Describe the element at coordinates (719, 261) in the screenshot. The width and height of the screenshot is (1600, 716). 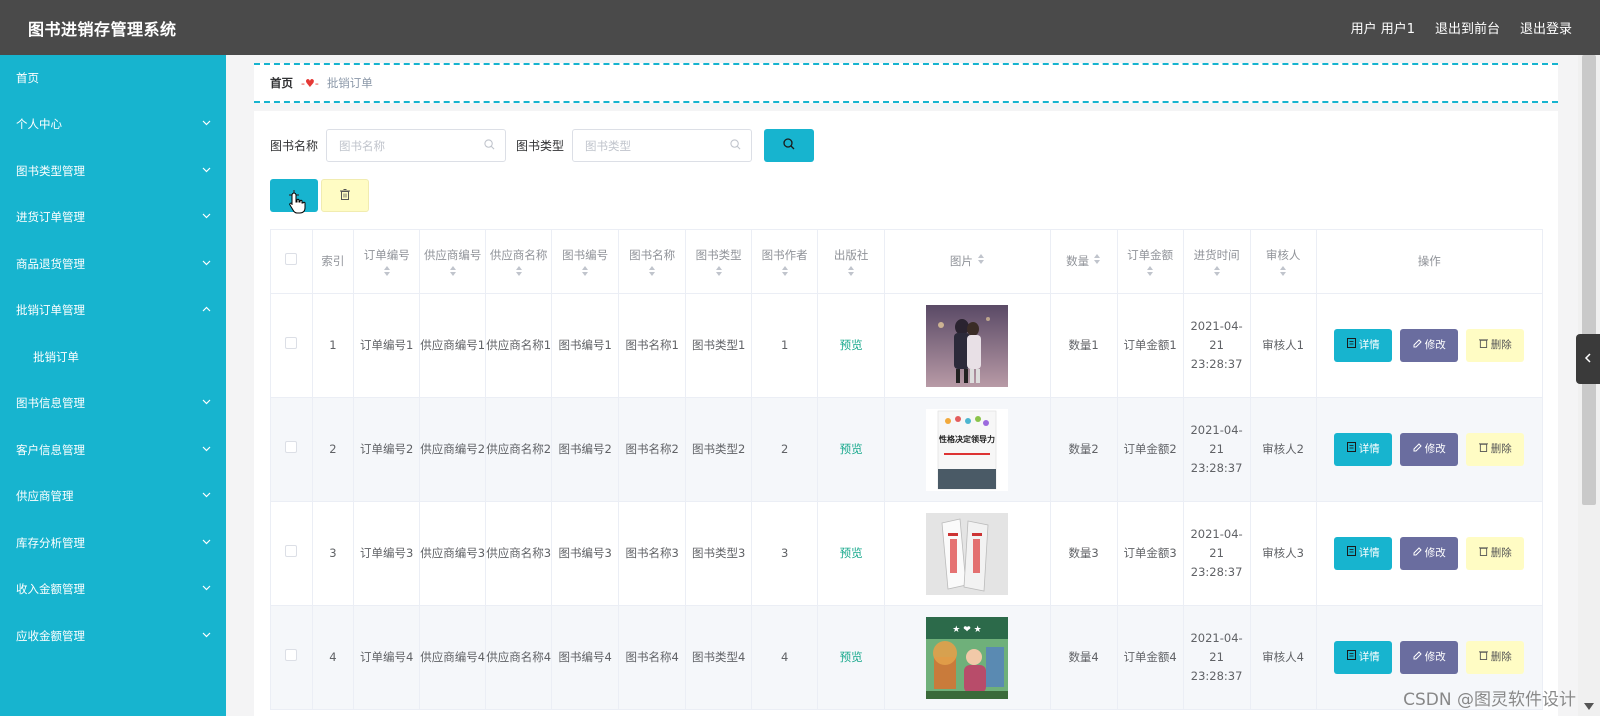
I see `column-header-6: 图书类型` at that location.